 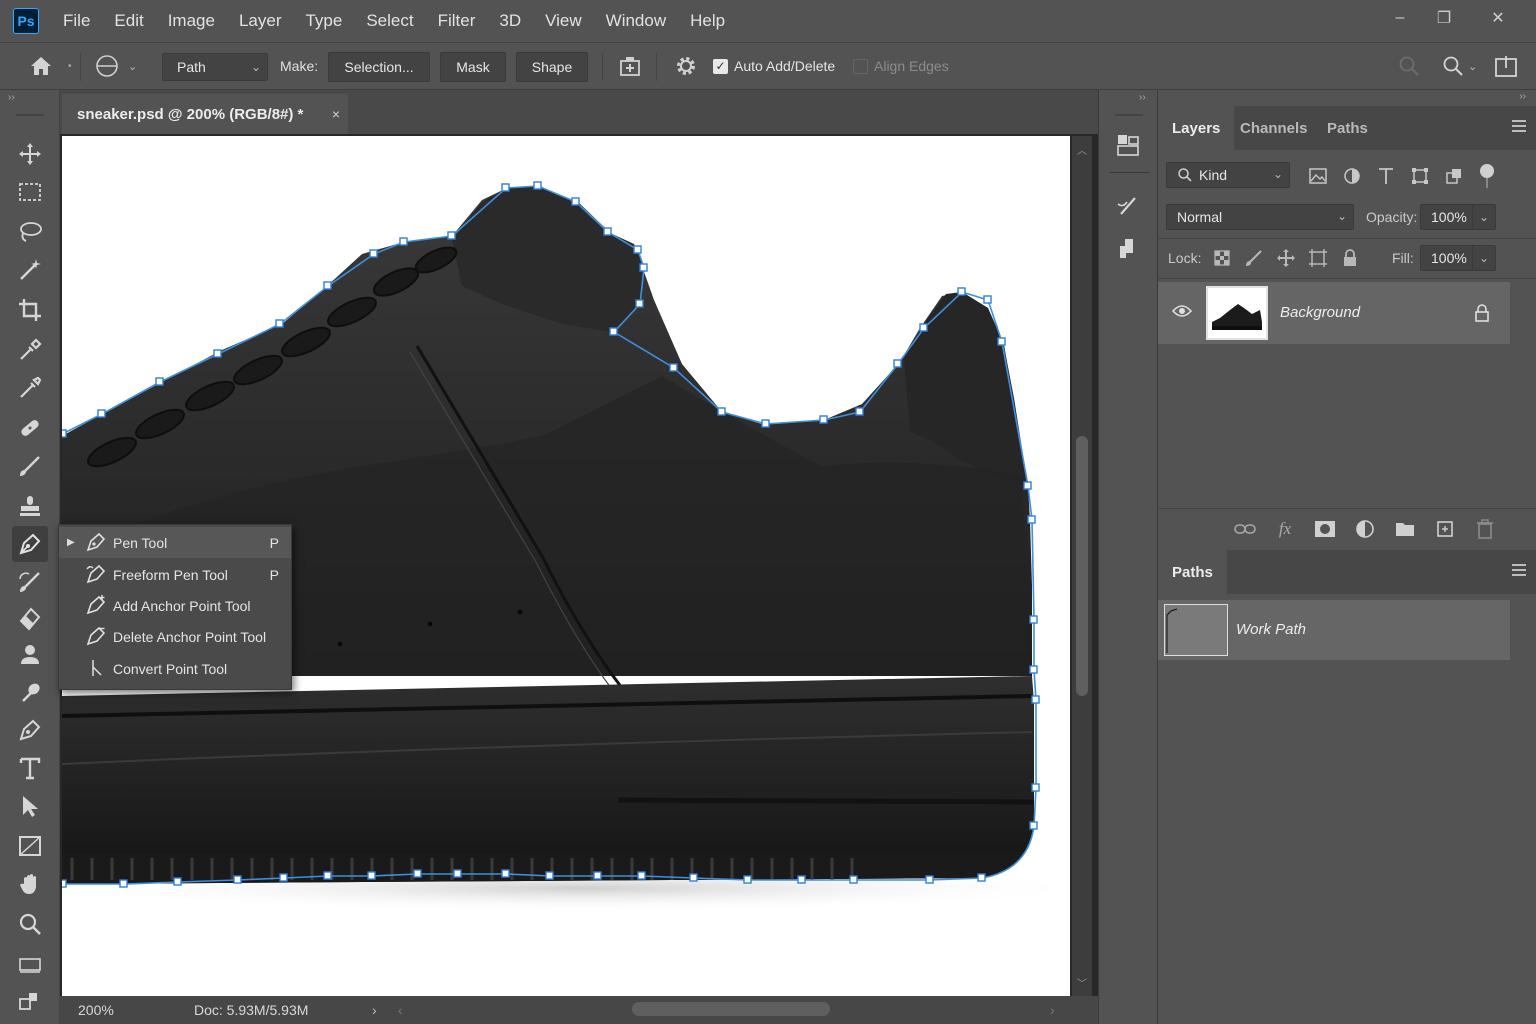 What do you see at coordinates (731, 1009) in the screenshot?
I see `horizontal-scroll-thumb` at bounding box center [731, 1009].